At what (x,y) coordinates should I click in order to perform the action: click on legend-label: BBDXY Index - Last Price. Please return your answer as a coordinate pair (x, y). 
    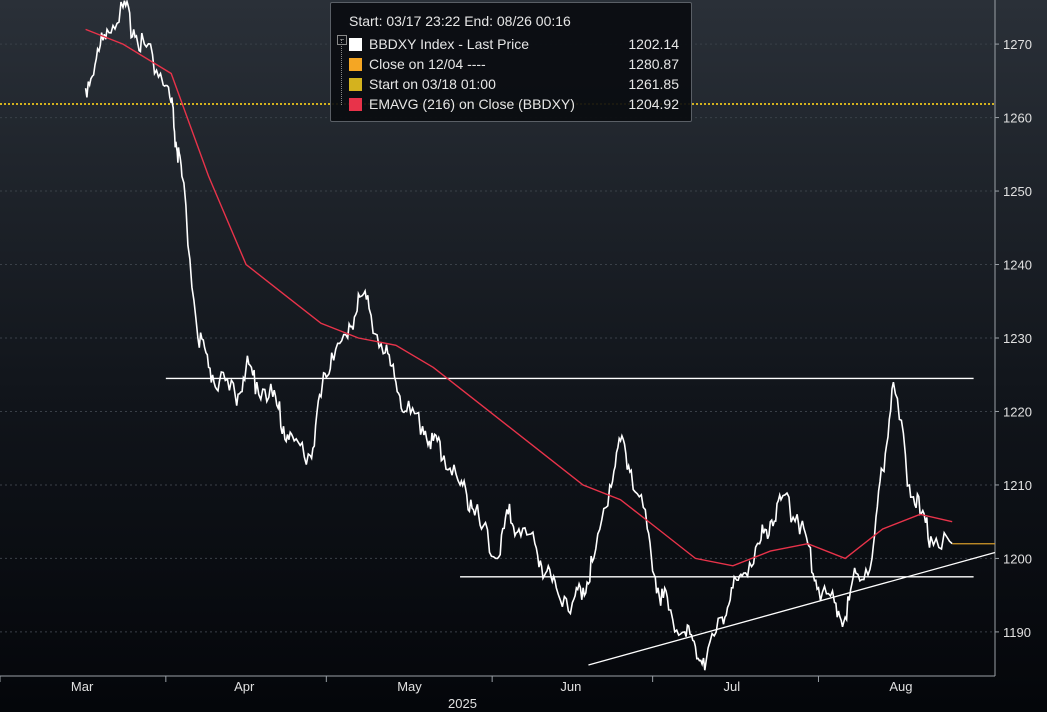
    Looking at the image, I should click on (449, 44).